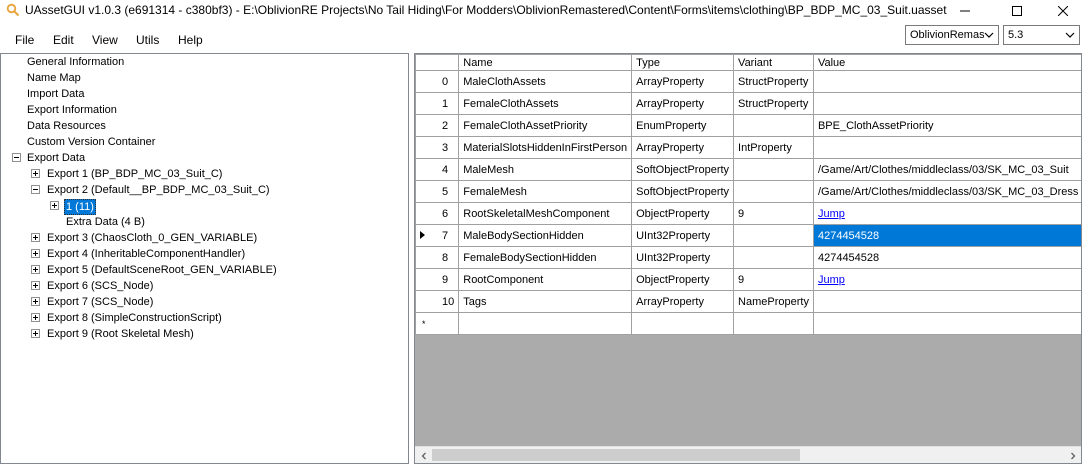 This screenshot has height=466, width=1082. I want to click on tree-node-custom-version-container: Custom Version Container, so click(201, 142).